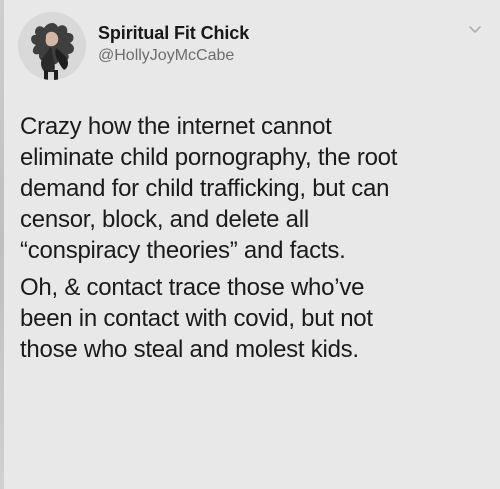 Image resolution: width=500 pixels, height=489 pixels. Describe the element at coordinates (2, 244) in the screenshot. I see `left-edge-shadow` at that location.